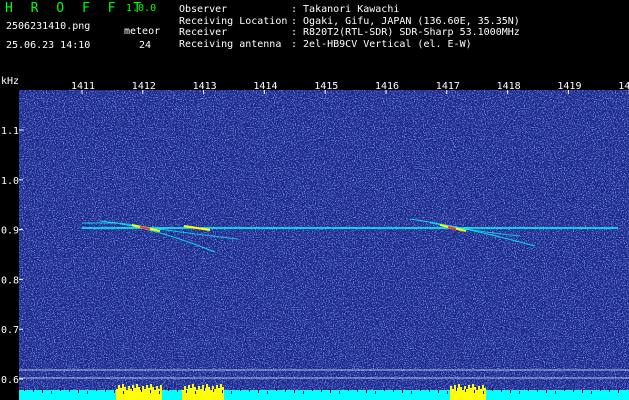 This screenshot has height=400, width=629. I want to click on info-value: : 2el-HB9CV Vertical (el. E-W), so click(381, 44).